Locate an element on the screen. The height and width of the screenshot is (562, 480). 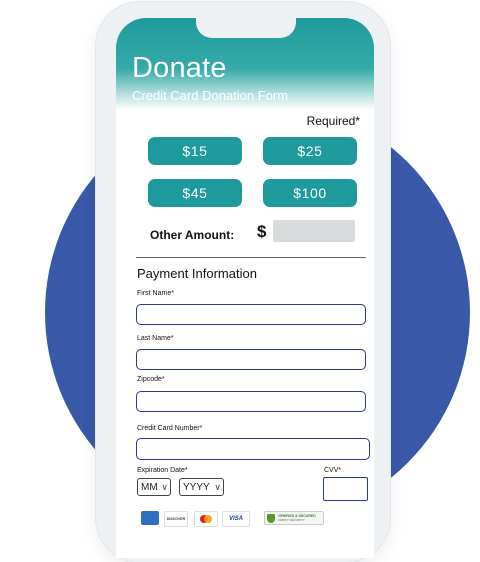
amount-button-100: $100 is located at coordinates (310, 193).